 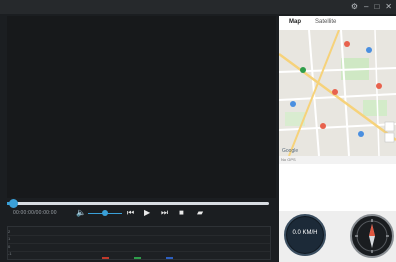 I want to click on compass, so click(x=372, y=236).